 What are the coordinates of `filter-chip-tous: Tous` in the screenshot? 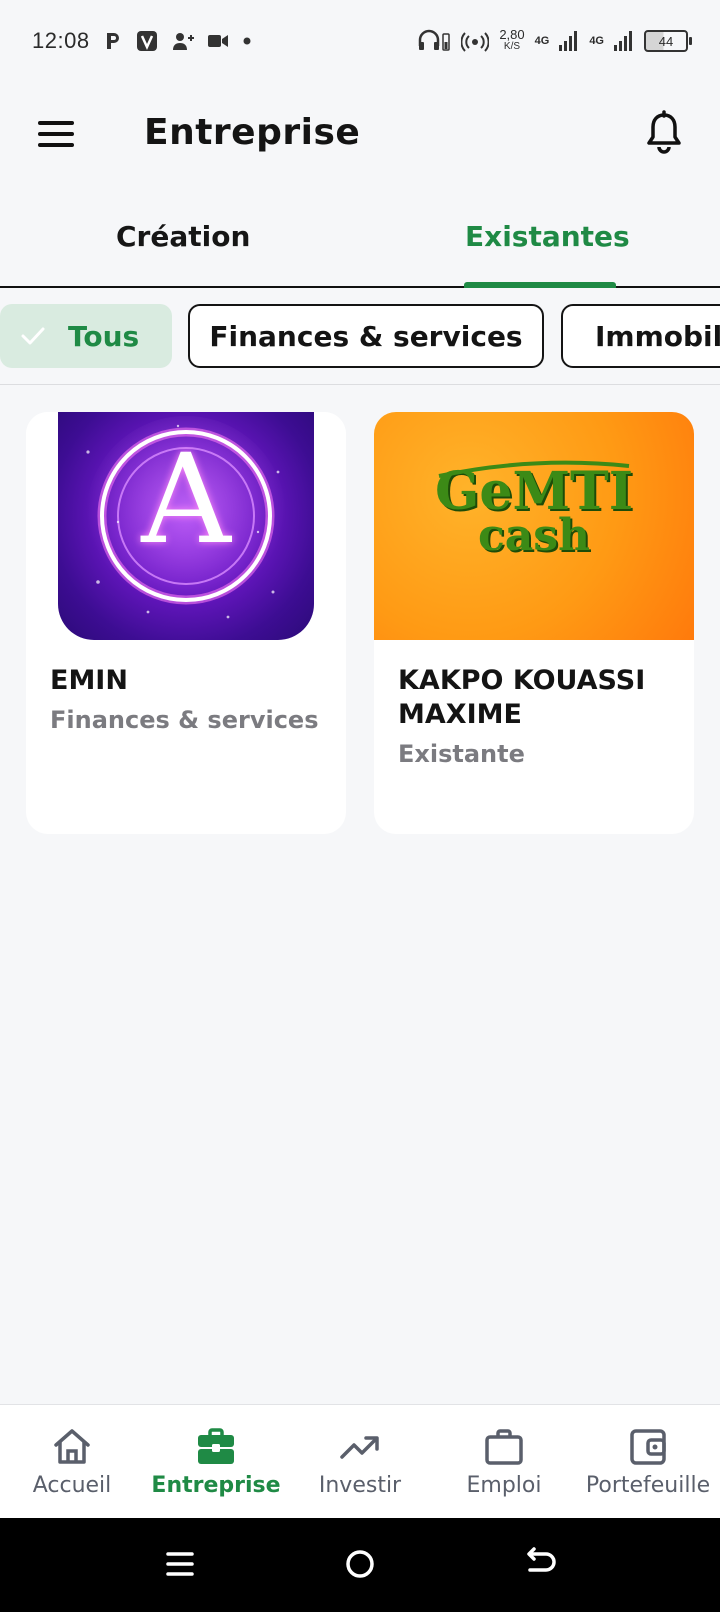 It's located at (86, 336).